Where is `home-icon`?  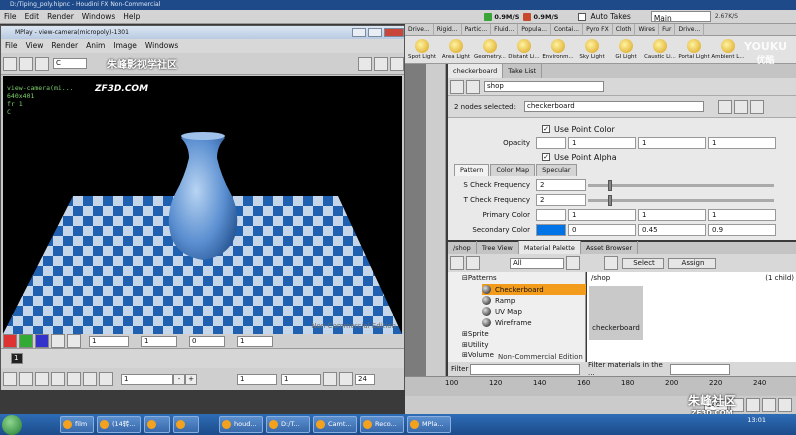
home-icon is located at coordinates (457, 263).